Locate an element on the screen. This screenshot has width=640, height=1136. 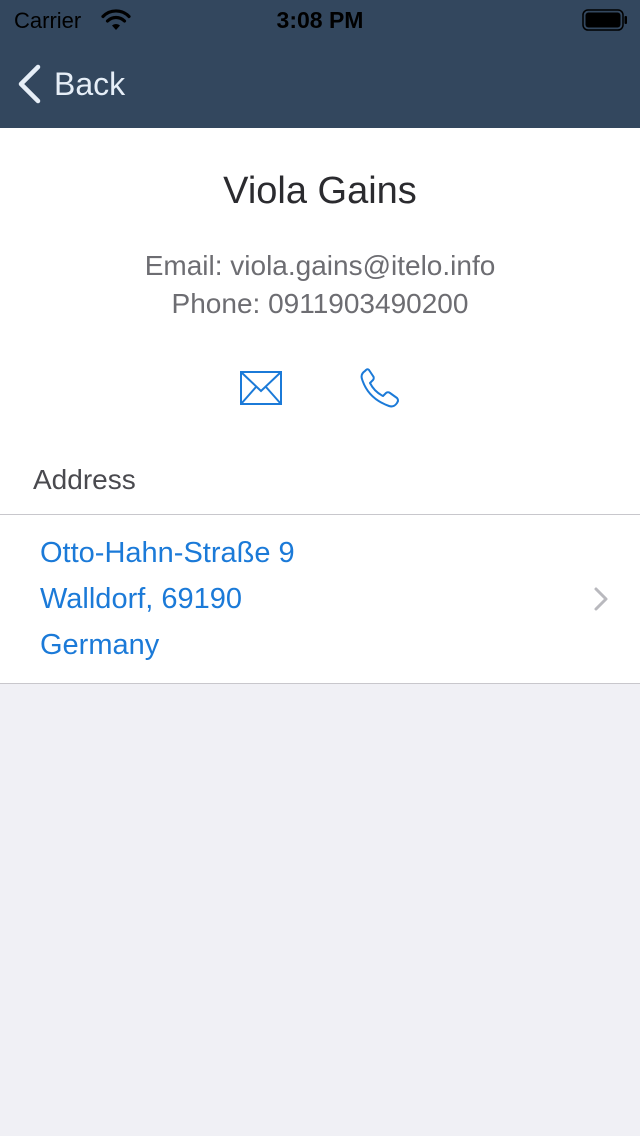
back-button: Back is located at coordinates (70, 84).